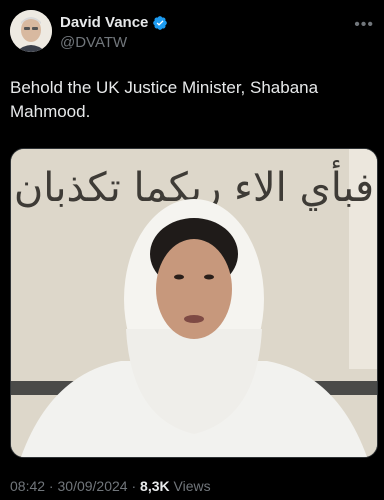 The width and height of the screenshot is (384, 500). I want to click on author-handle: @DVATW, so click(93, 42).